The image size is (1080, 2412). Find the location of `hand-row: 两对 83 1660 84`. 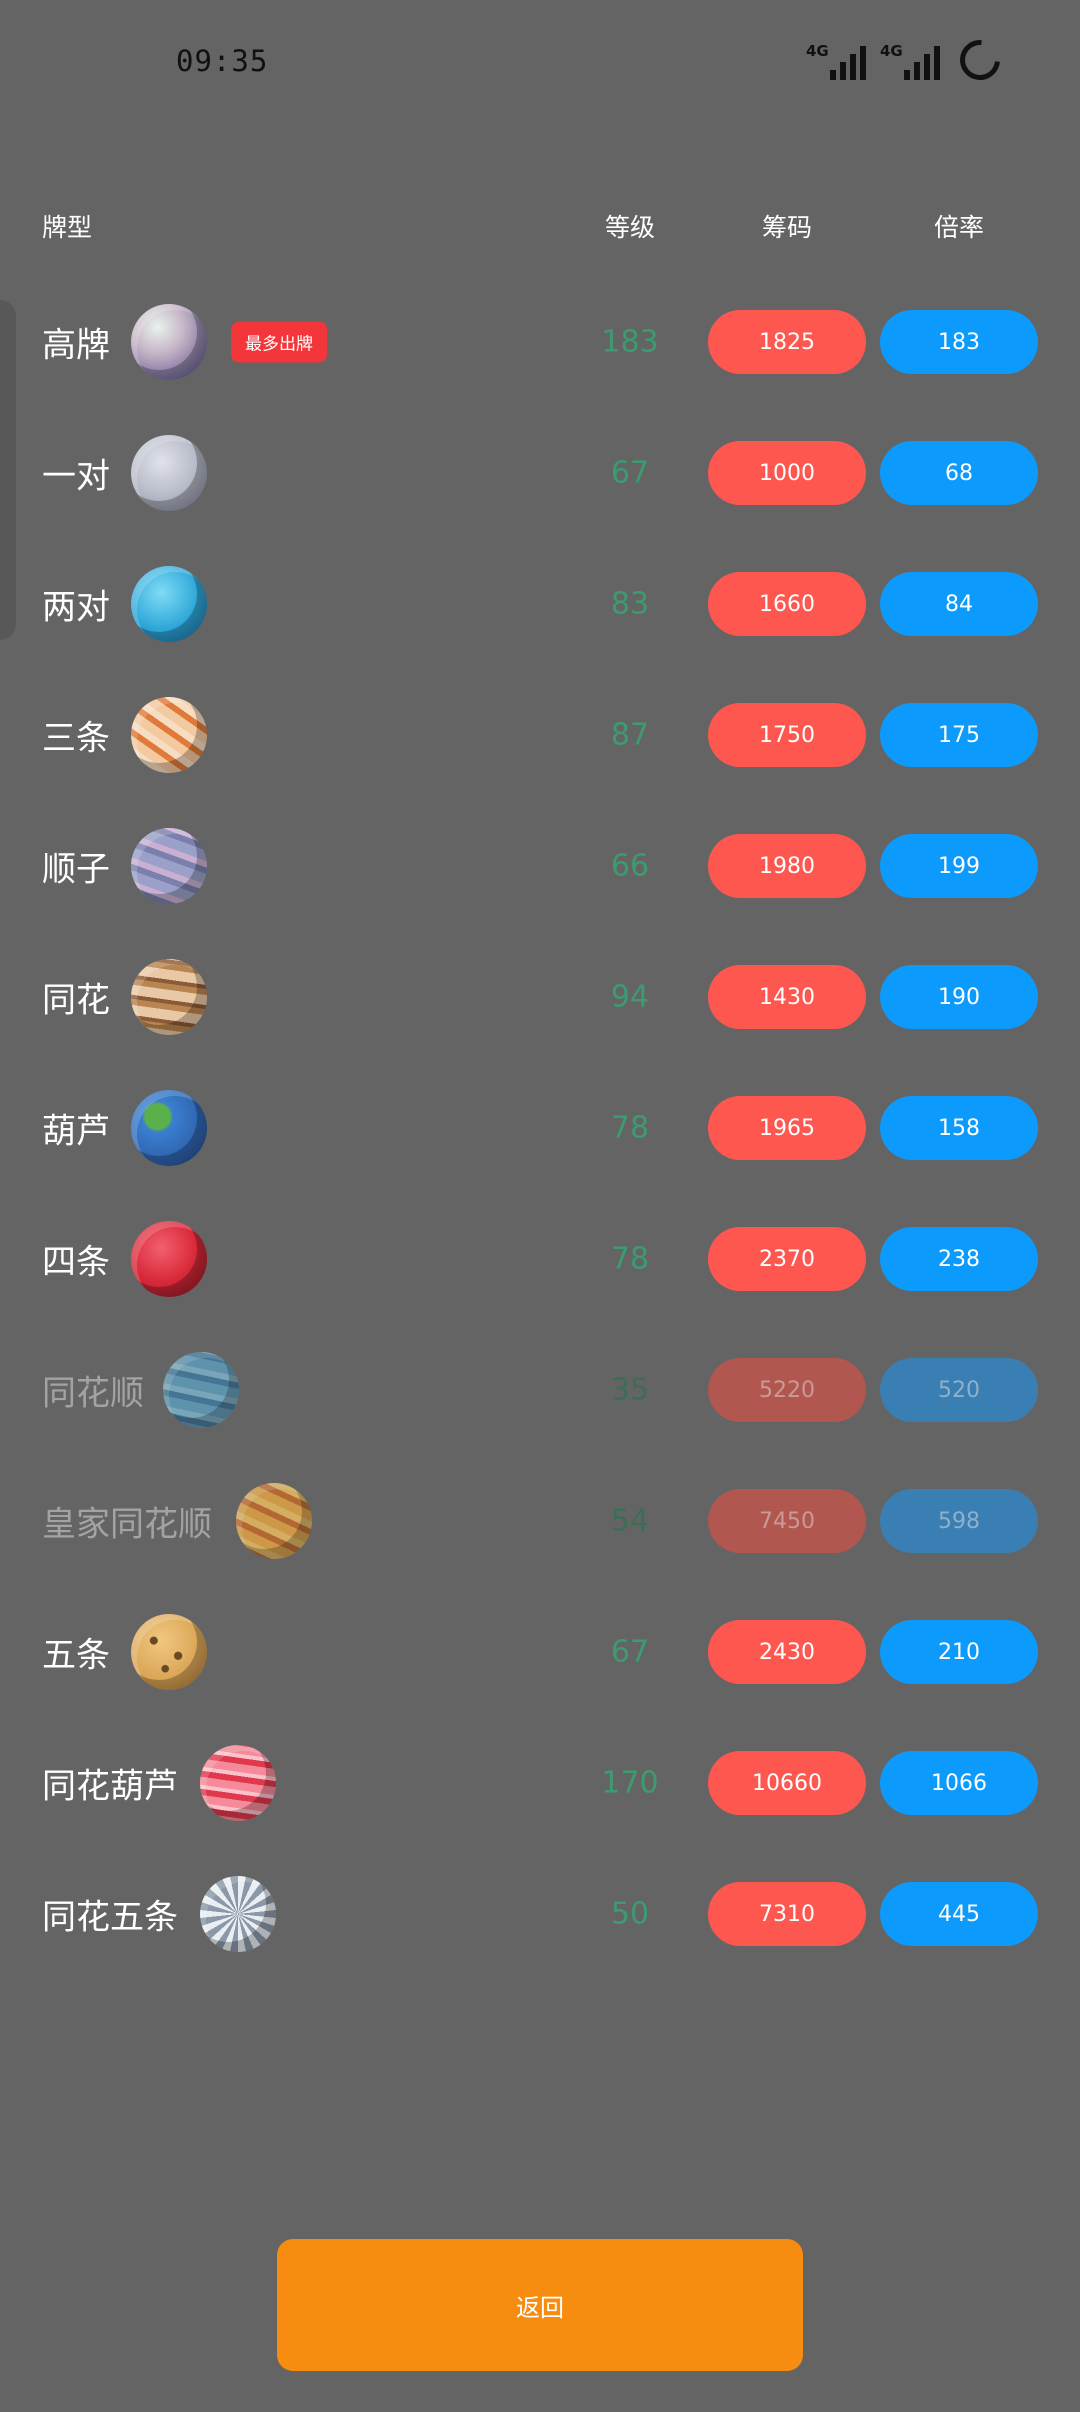

hand-row: 两对 83 1660 84 is located at coordinates (540, 604).